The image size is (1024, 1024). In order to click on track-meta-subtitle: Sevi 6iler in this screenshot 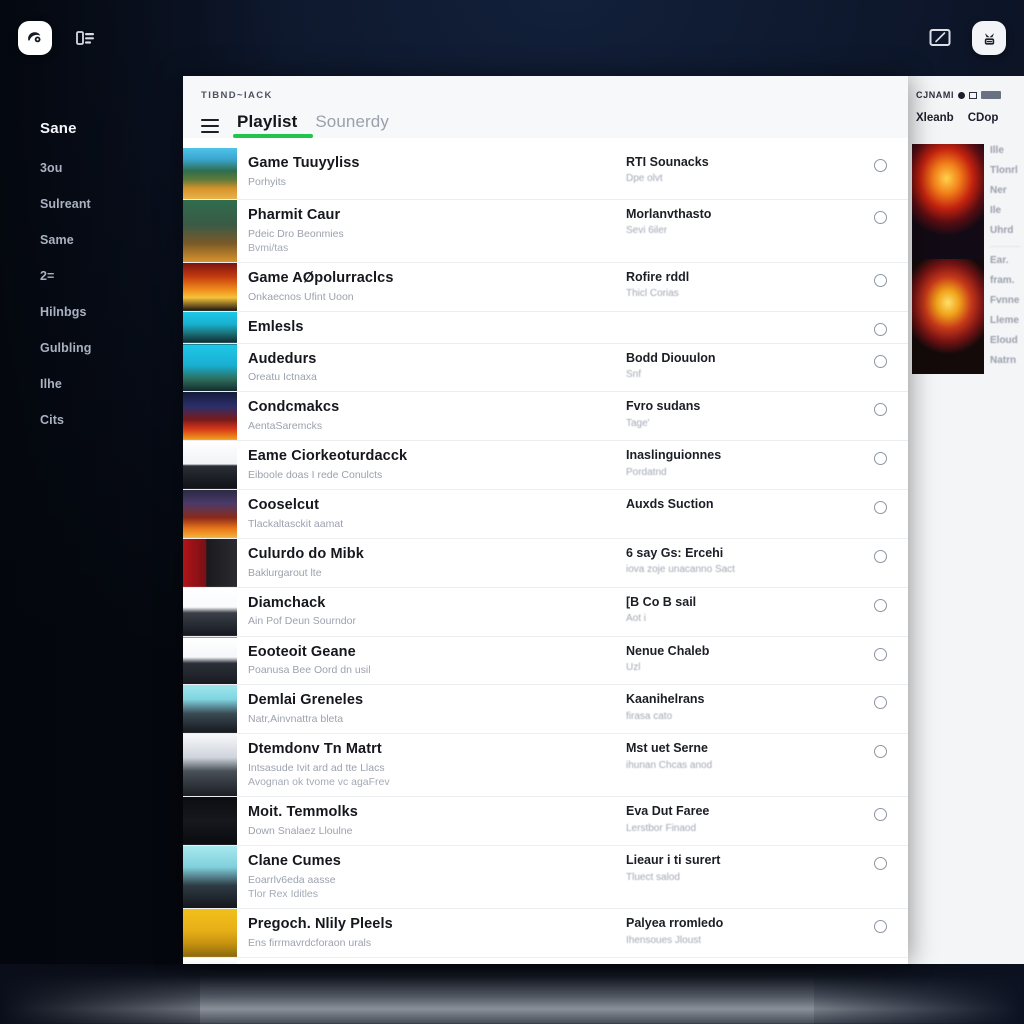, I will do `click(647, 231)`.